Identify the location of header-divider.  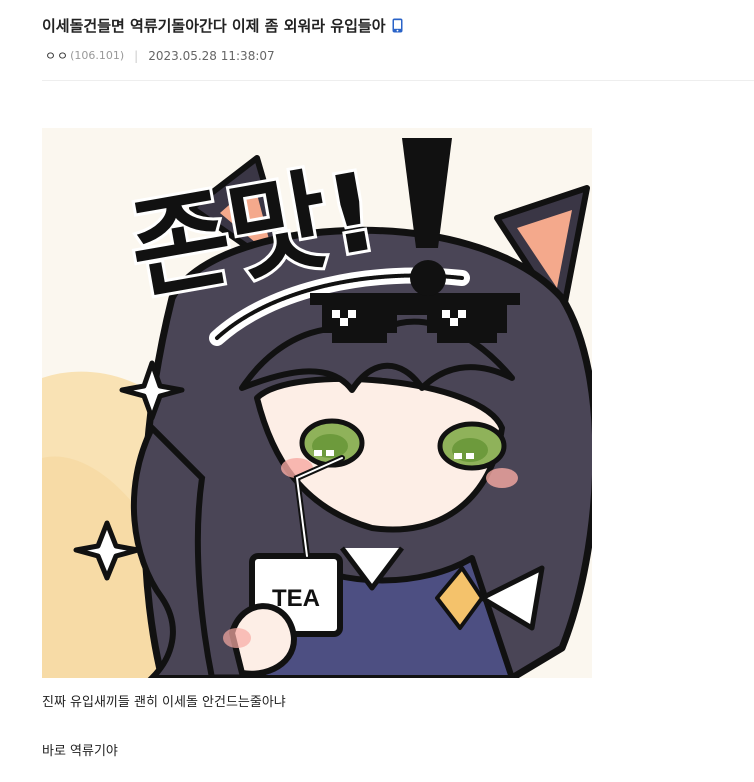
(398, 80).